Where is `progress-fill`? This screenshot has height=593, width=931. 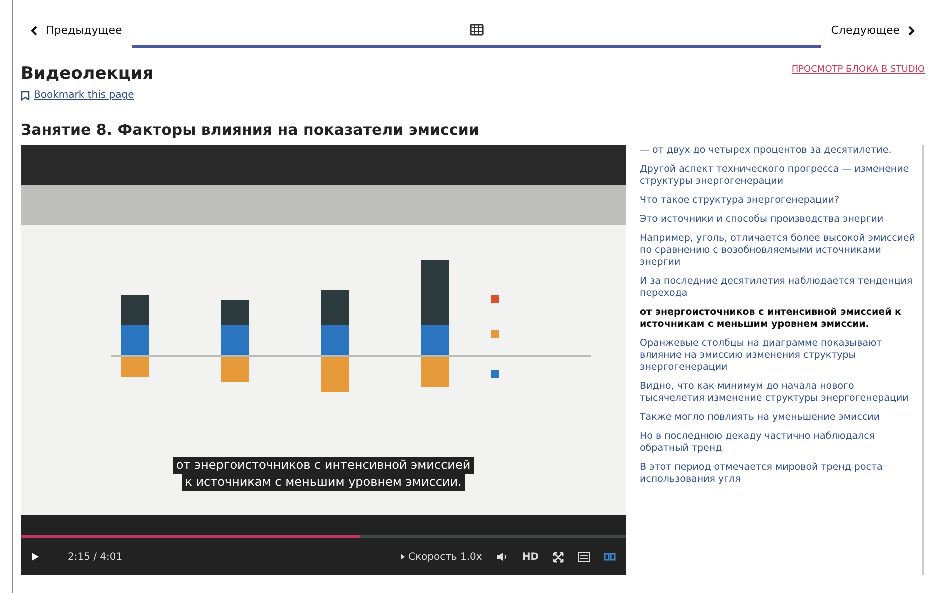 progress-fill is located at coordinates (190, 536).